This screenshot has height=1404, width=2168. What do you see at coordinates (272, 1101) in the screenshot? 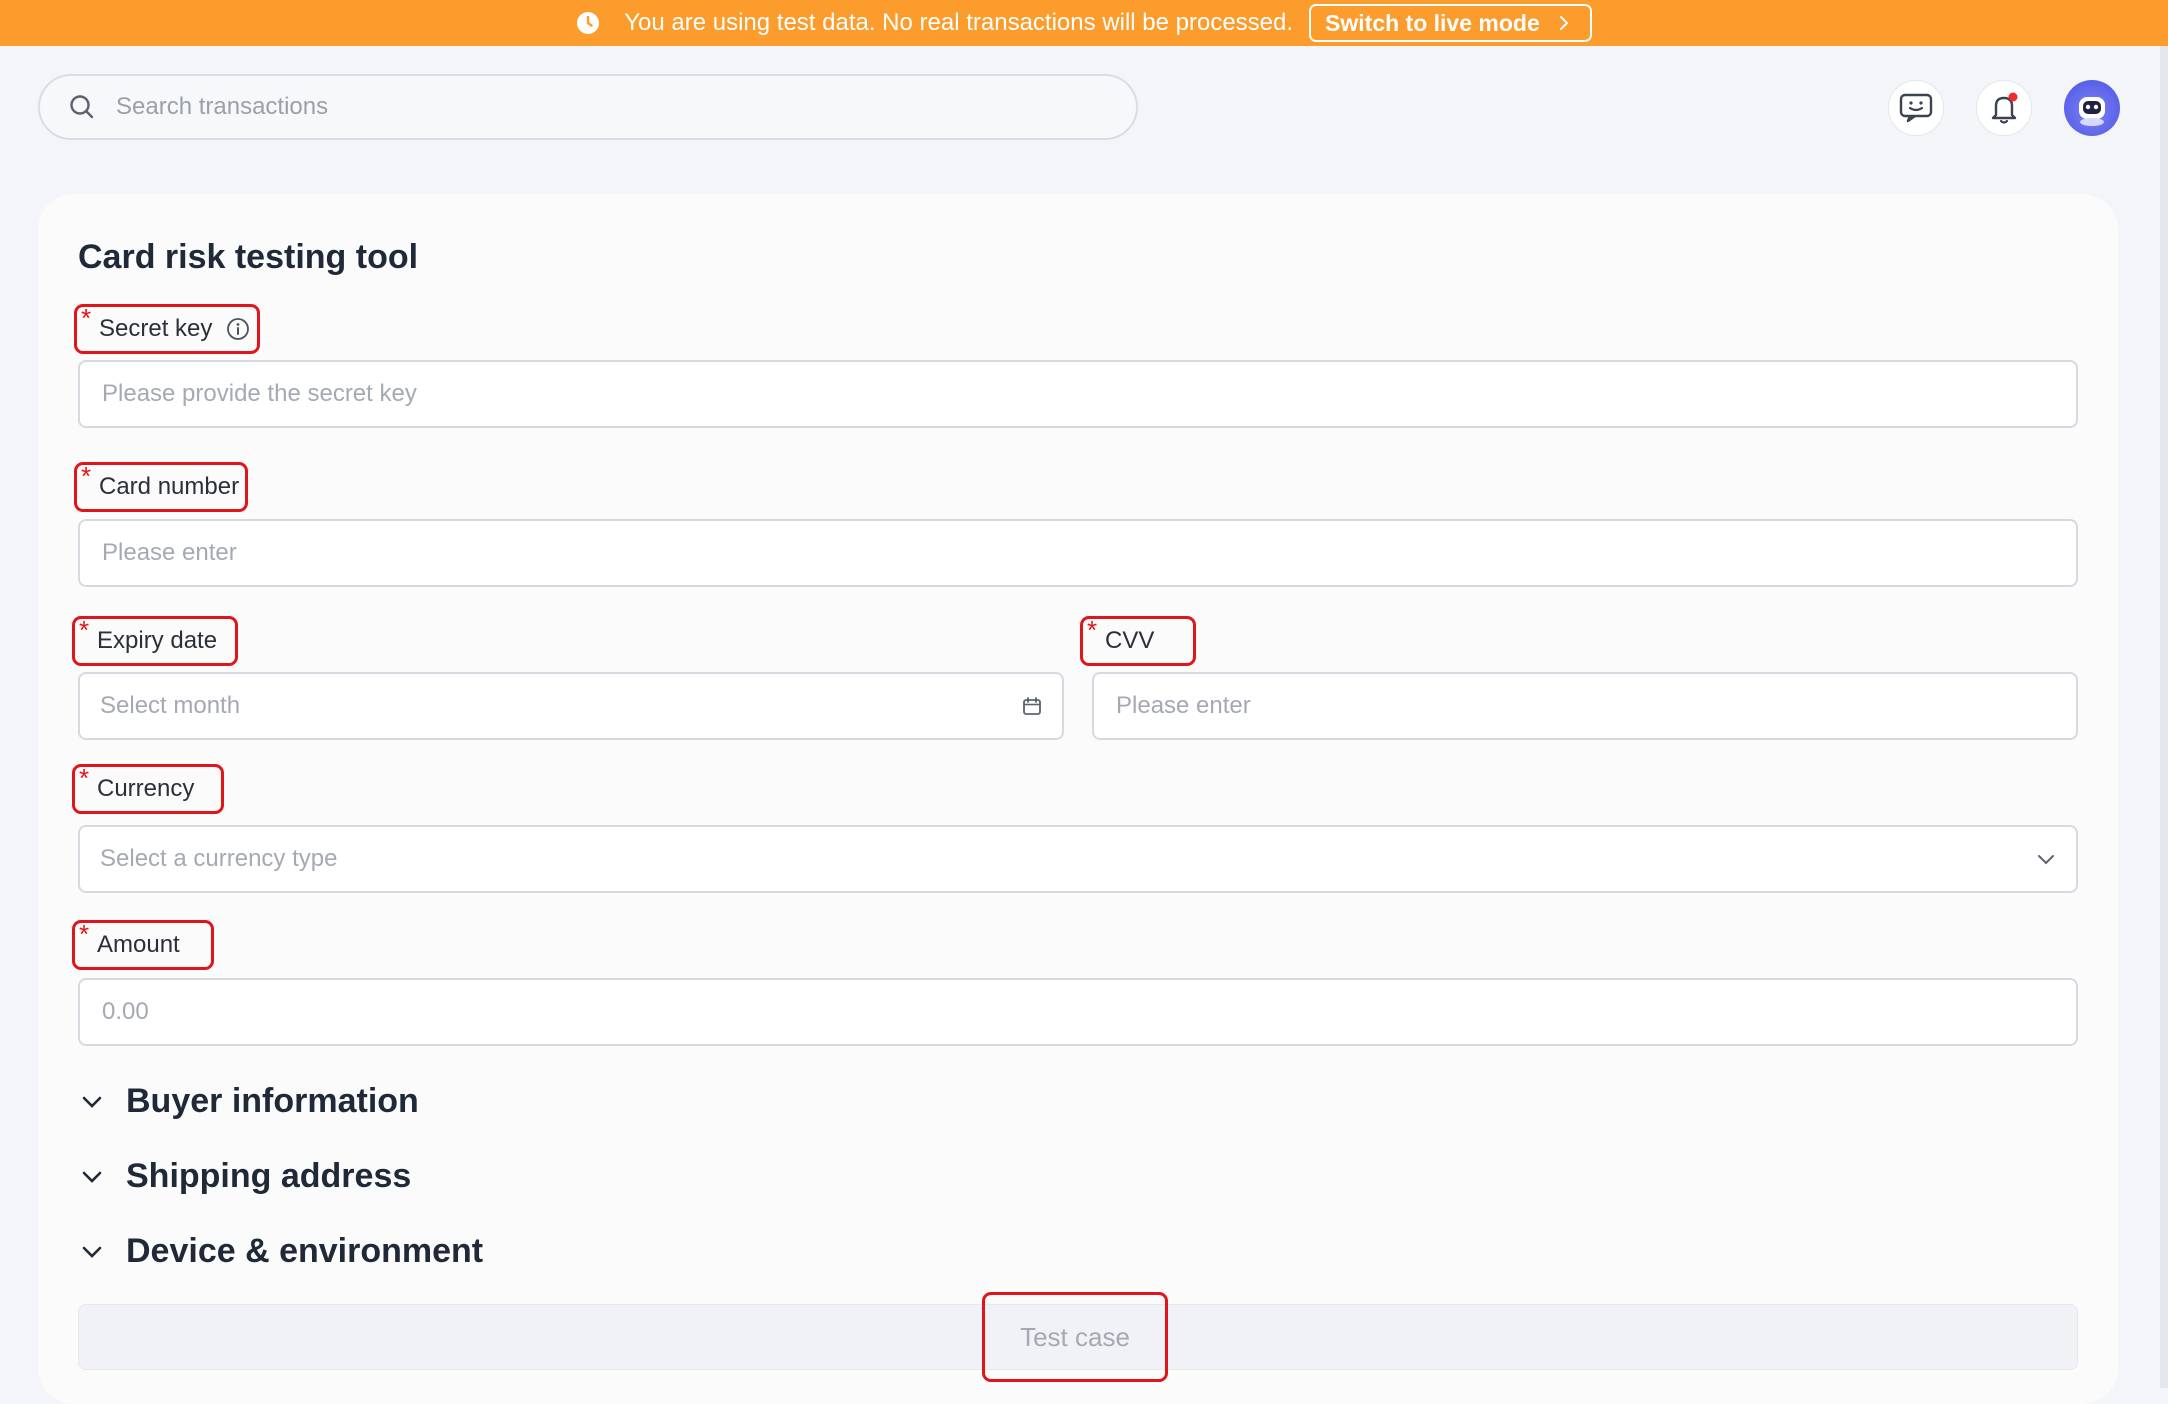
I see `section-label: Buyer information` at bounding box center [272, 1101].